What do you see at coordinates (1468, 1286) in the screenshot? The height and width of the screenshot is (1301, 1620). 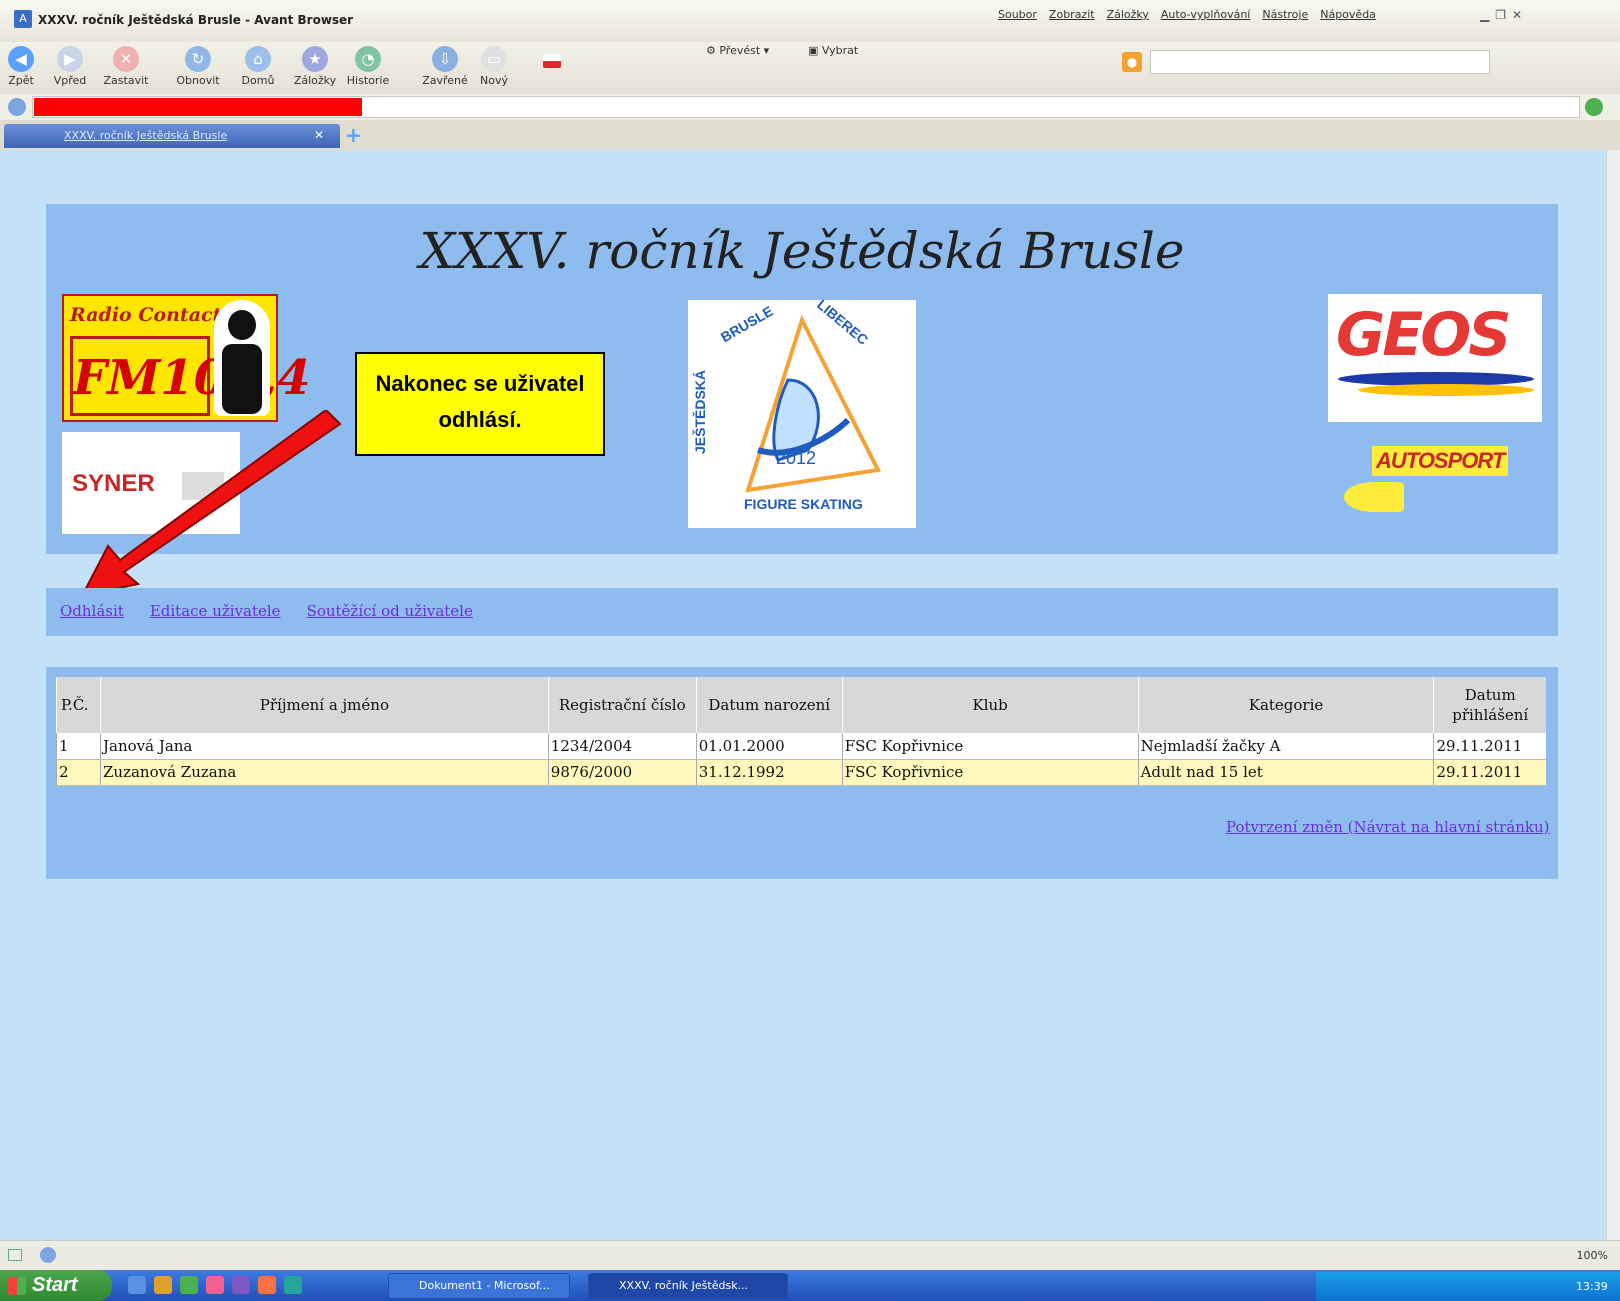 I see `system-tray: 13:39` at bounding box center [1468, 1286].